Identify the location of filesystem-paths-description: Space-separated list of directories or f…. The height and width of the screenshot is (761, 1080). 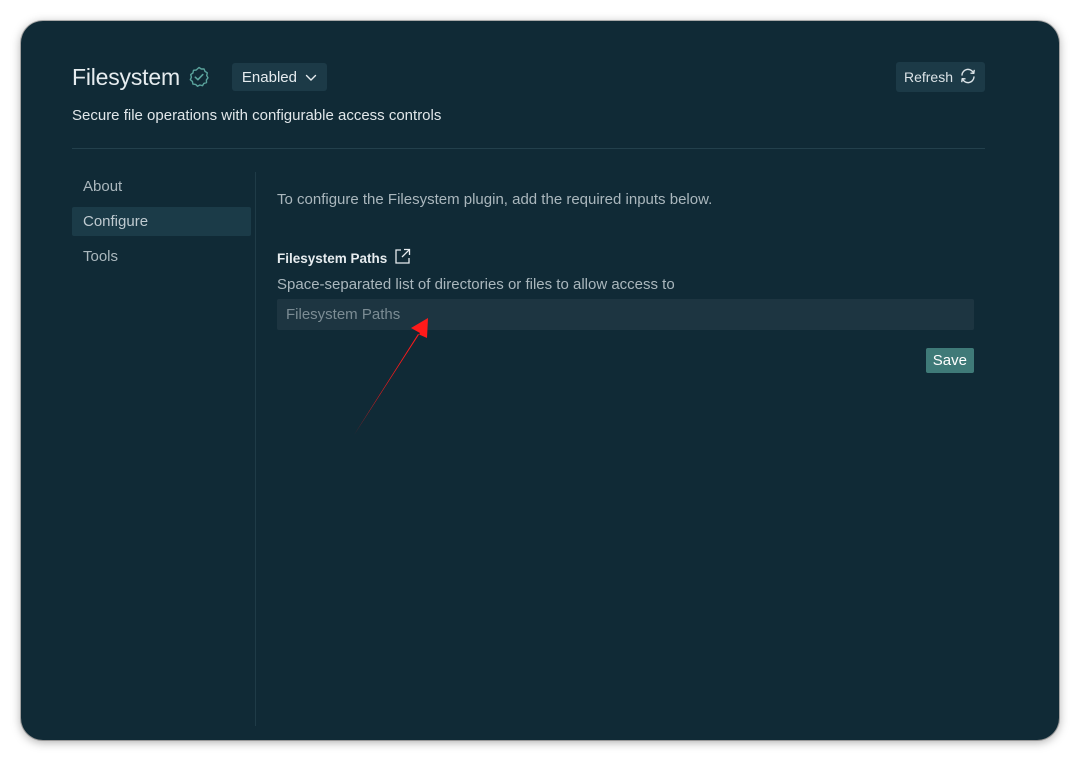
(476, 284).